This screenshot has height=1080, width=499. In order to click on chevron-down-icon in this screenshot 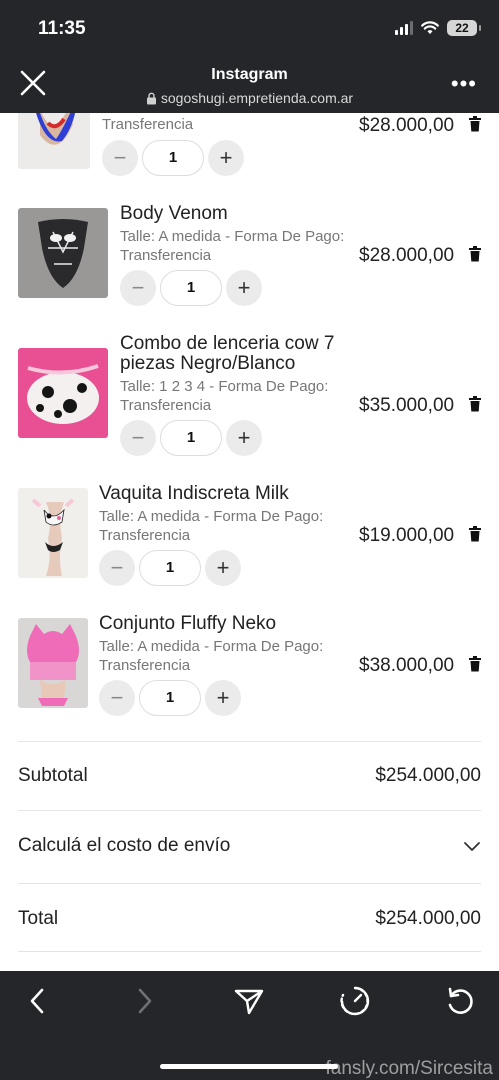, I will do `click(472, 846)`.